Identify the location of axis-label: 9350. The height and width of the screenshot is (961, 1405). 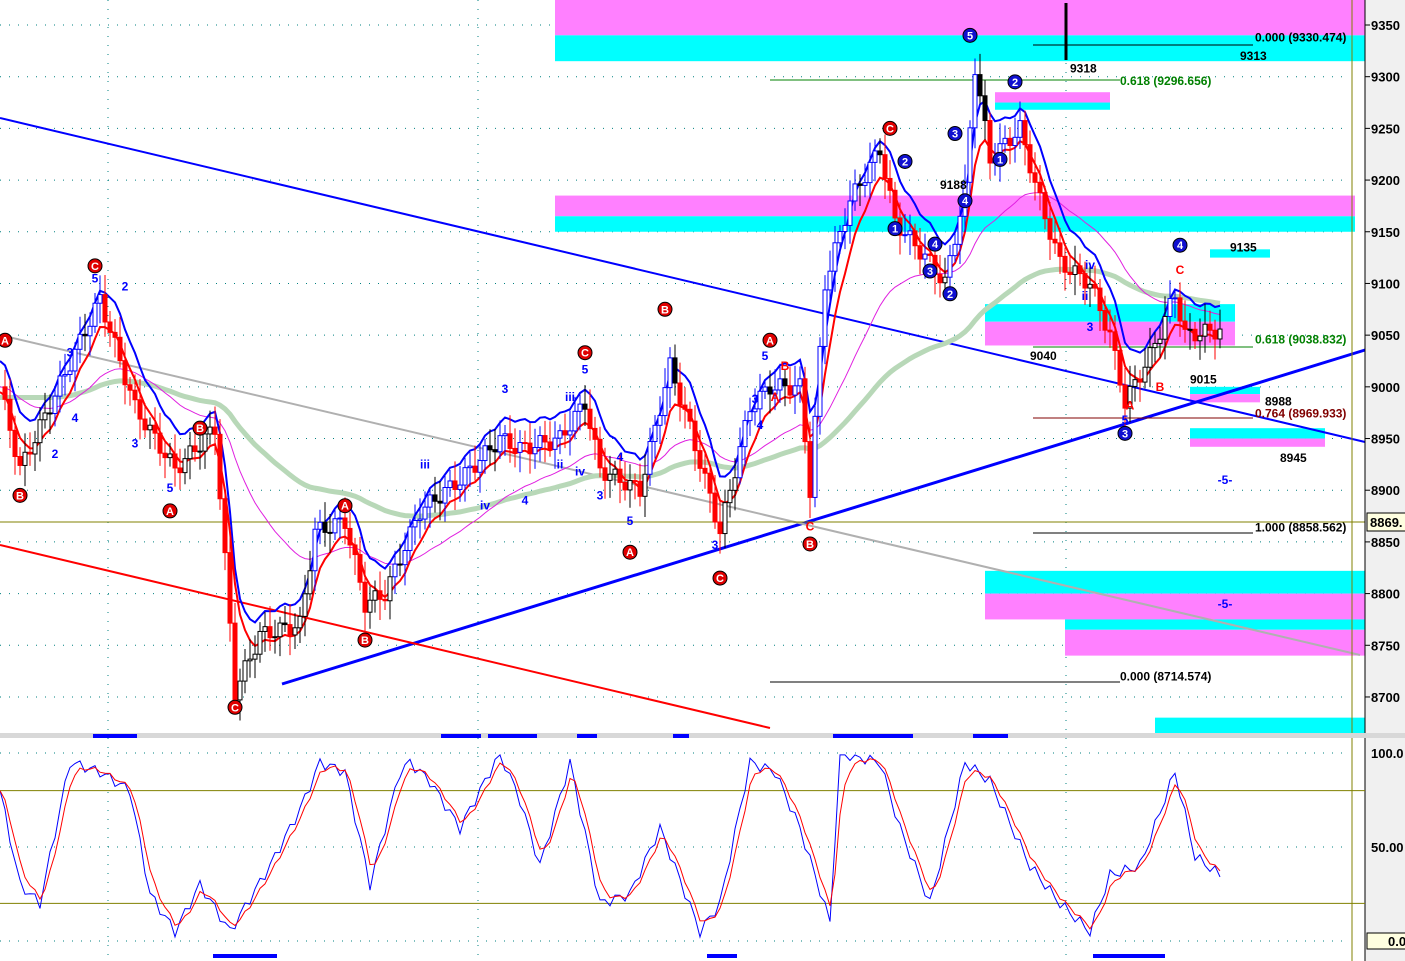
(1385, 25).